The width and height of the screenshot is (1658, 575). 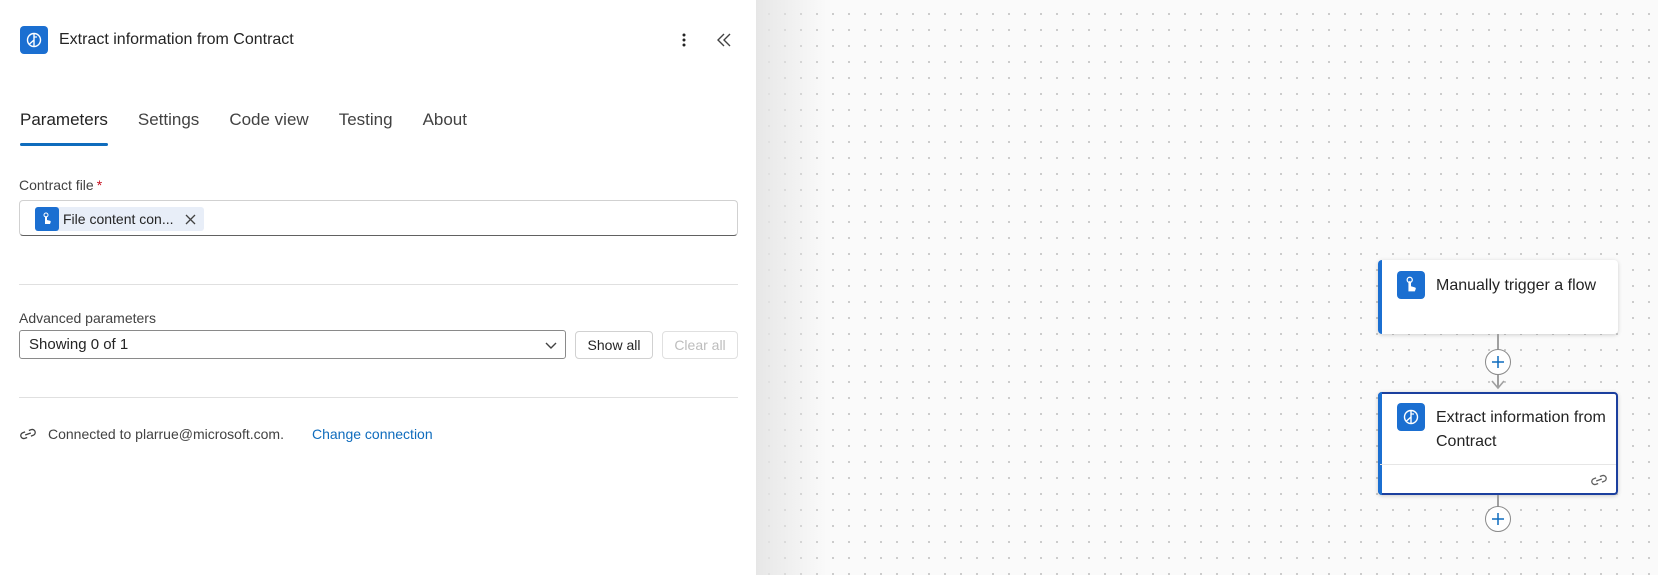 I want to click on connection-status-text: Connected to plarrue@microsoft.com., so click(x=166, y=434).